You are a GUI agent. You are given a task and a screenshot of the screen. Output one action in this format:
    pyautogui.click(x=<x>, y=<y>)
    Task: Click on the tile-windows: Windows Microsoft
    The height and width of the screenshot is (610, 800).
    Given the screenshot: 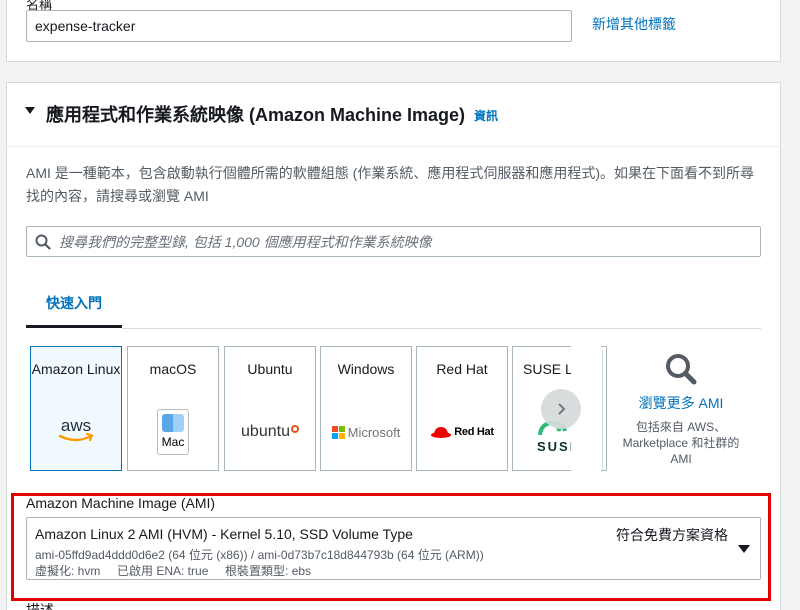 What is the action you would take?
    pyautogui.click(x=366, y=408)
    